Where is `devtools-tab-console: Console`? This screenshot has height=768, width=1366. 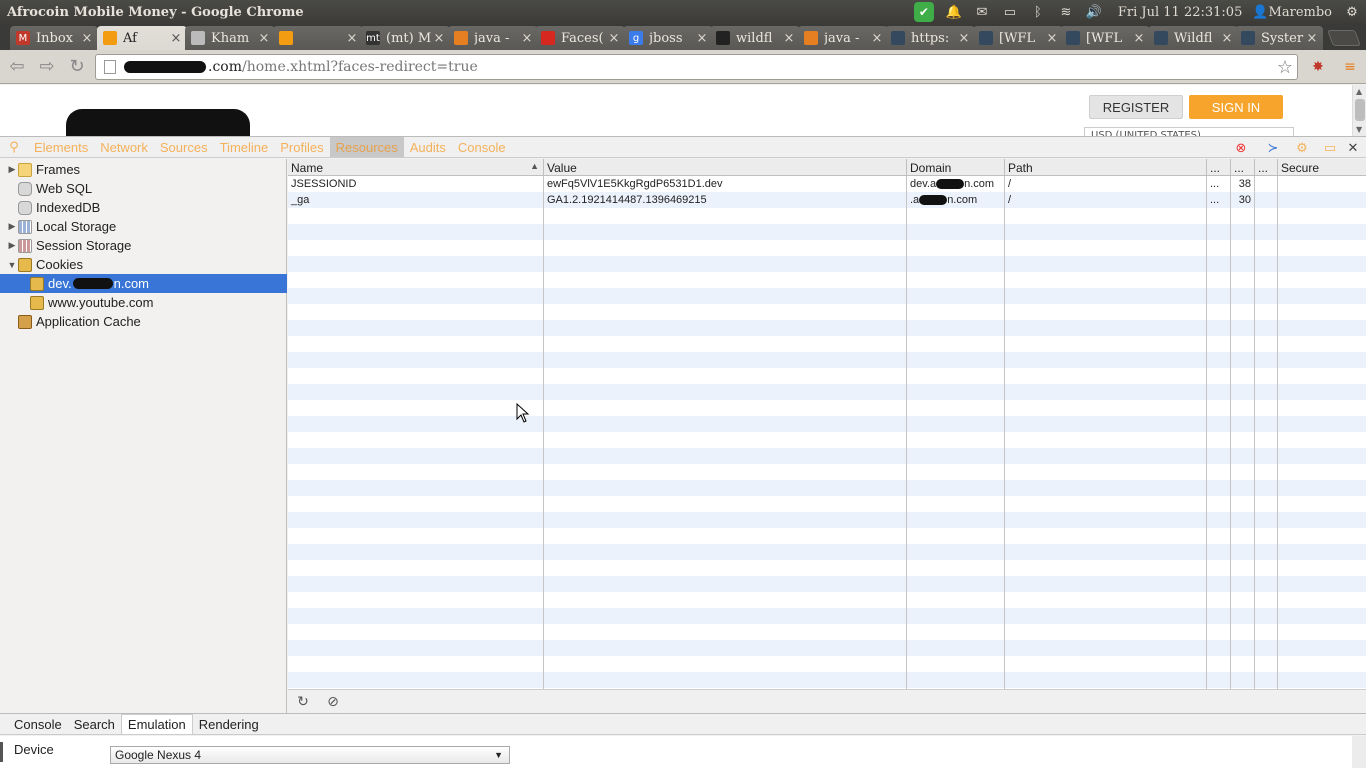
devtools-tab-console: Console is located at coordinates (482, 147).